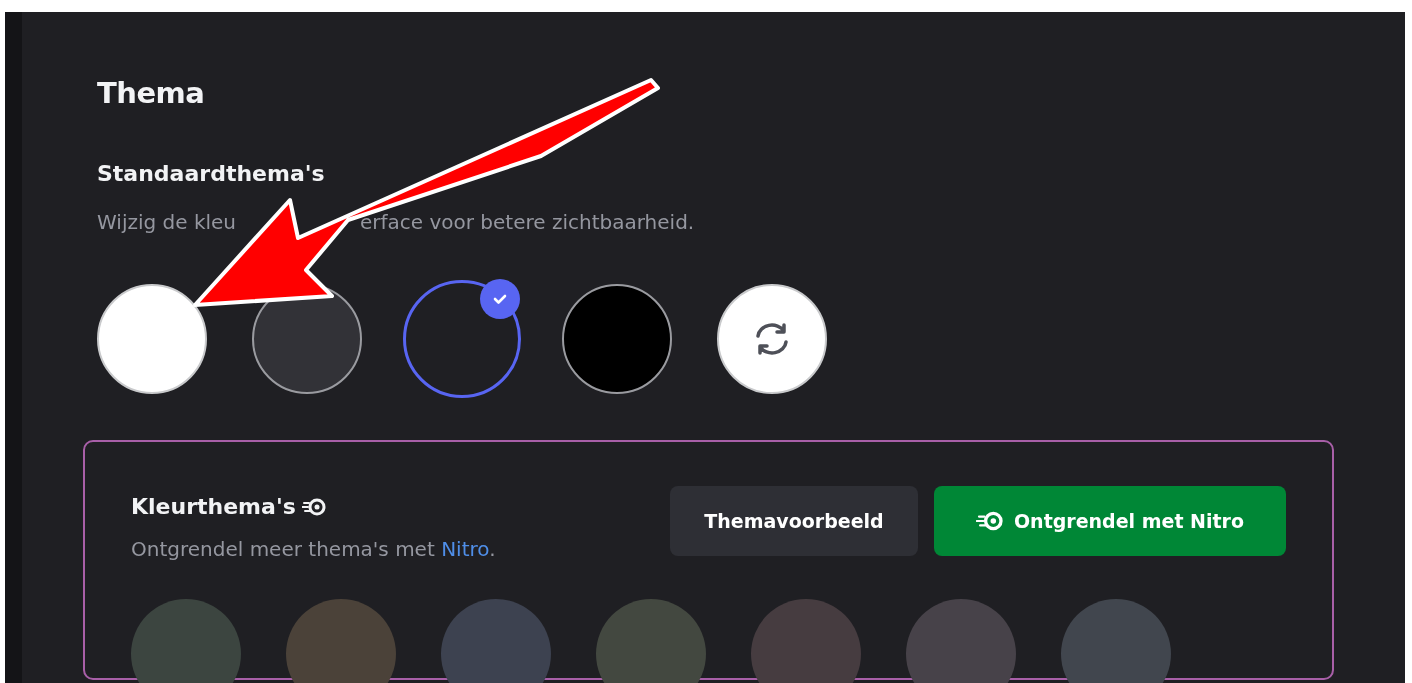 The width and height of the screenshot is (1412, 683). Describe the element at coordinates (1110, 521) in the screenshot. I see `unlock-button: Ontgrendel met Nitro` at that location.